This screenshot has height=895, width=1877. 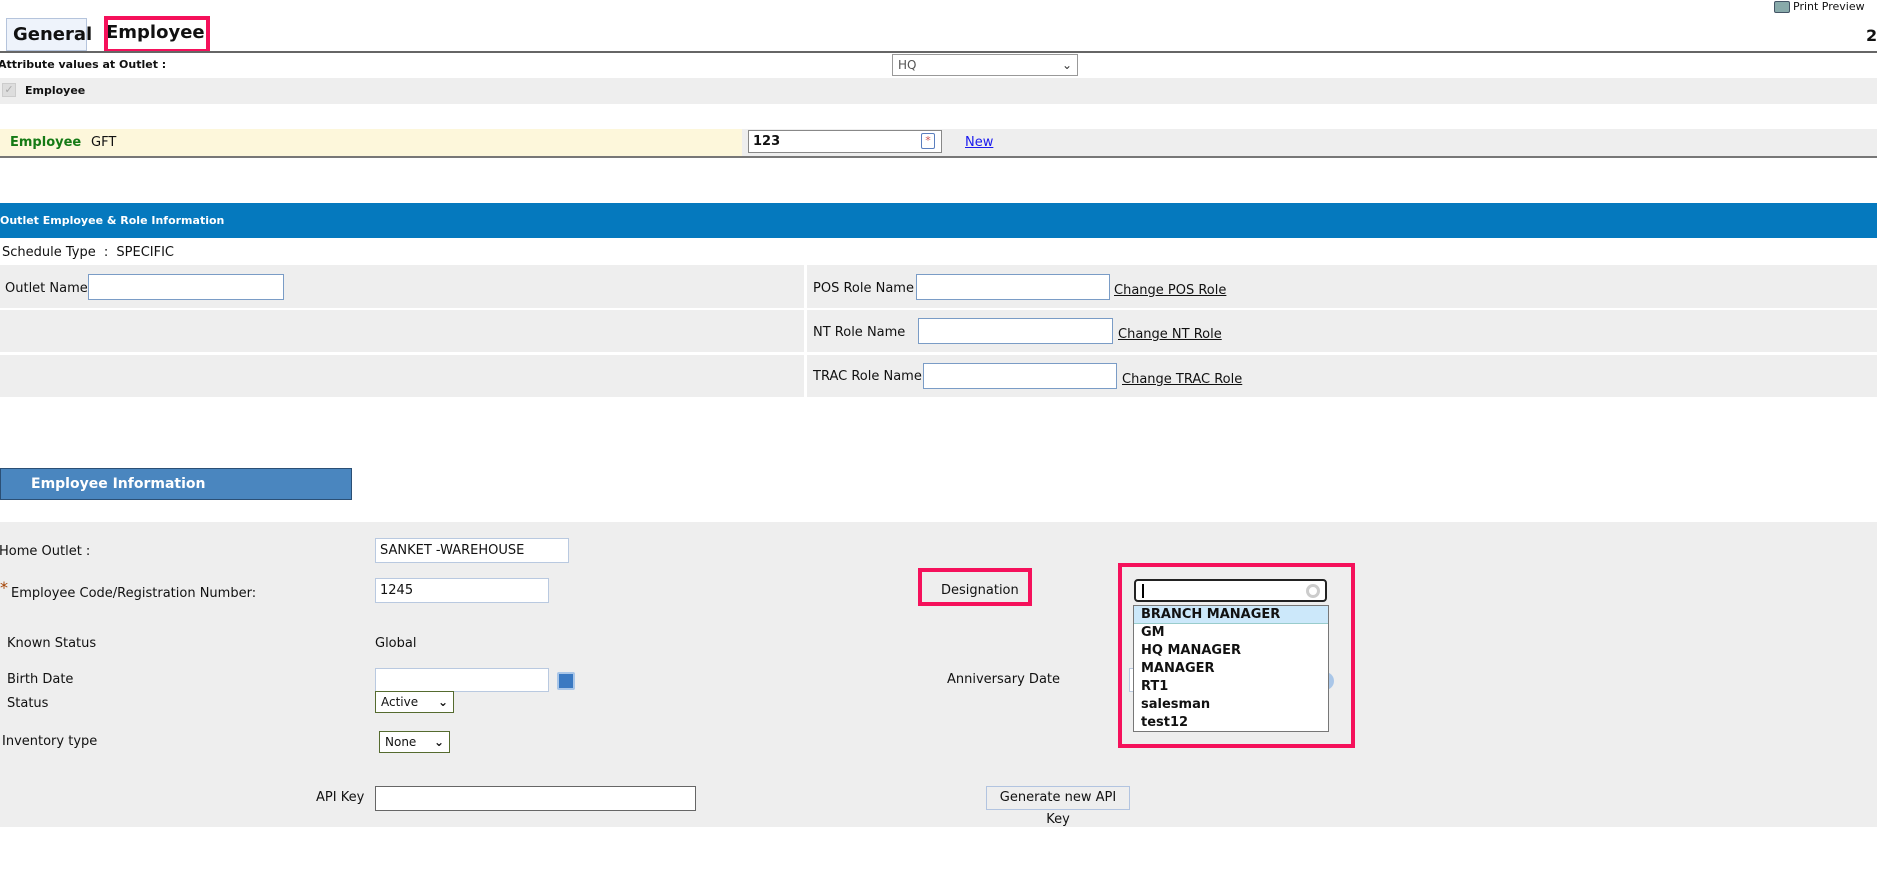 I want to click on anniversary-date-label: Anniversary Date, so click(x=1004, y=679).